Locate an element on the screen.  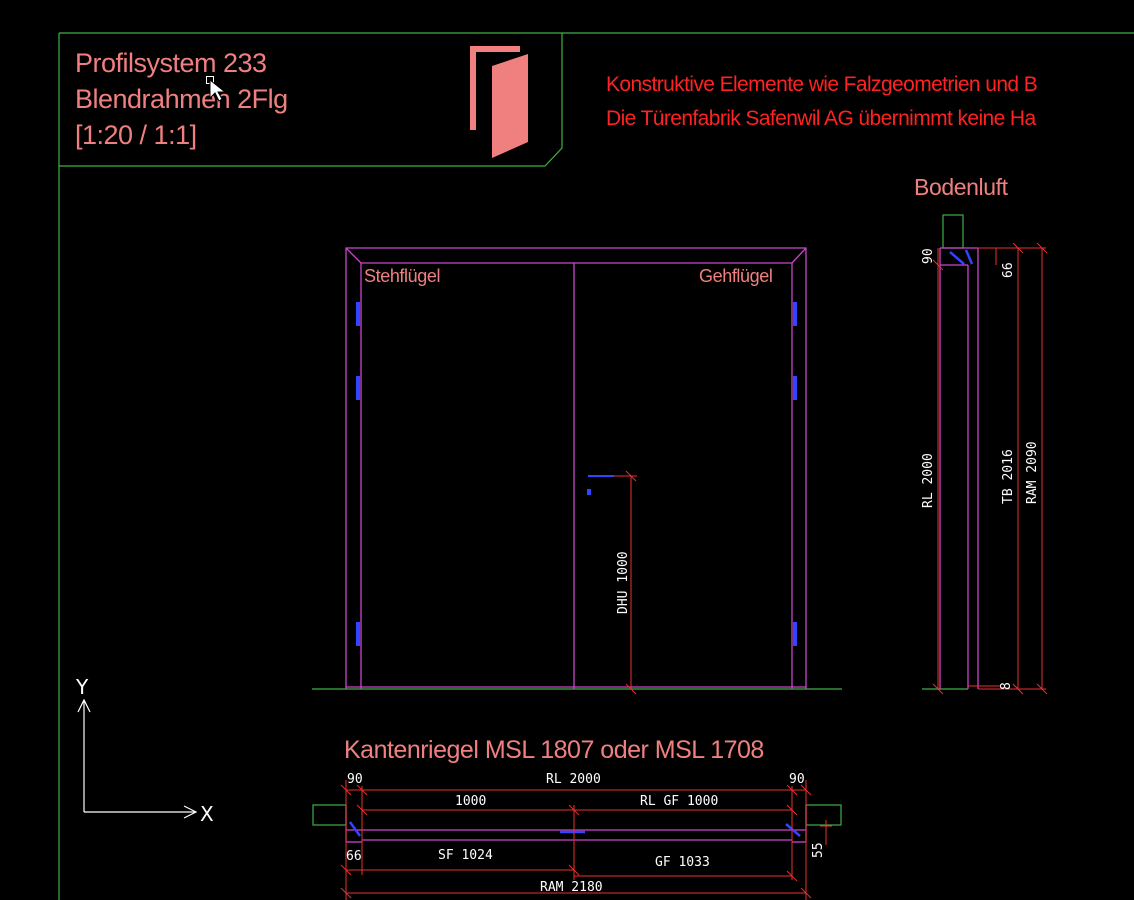
label-gehfluegel: Gehflügel is located at coordinates (736, 276).